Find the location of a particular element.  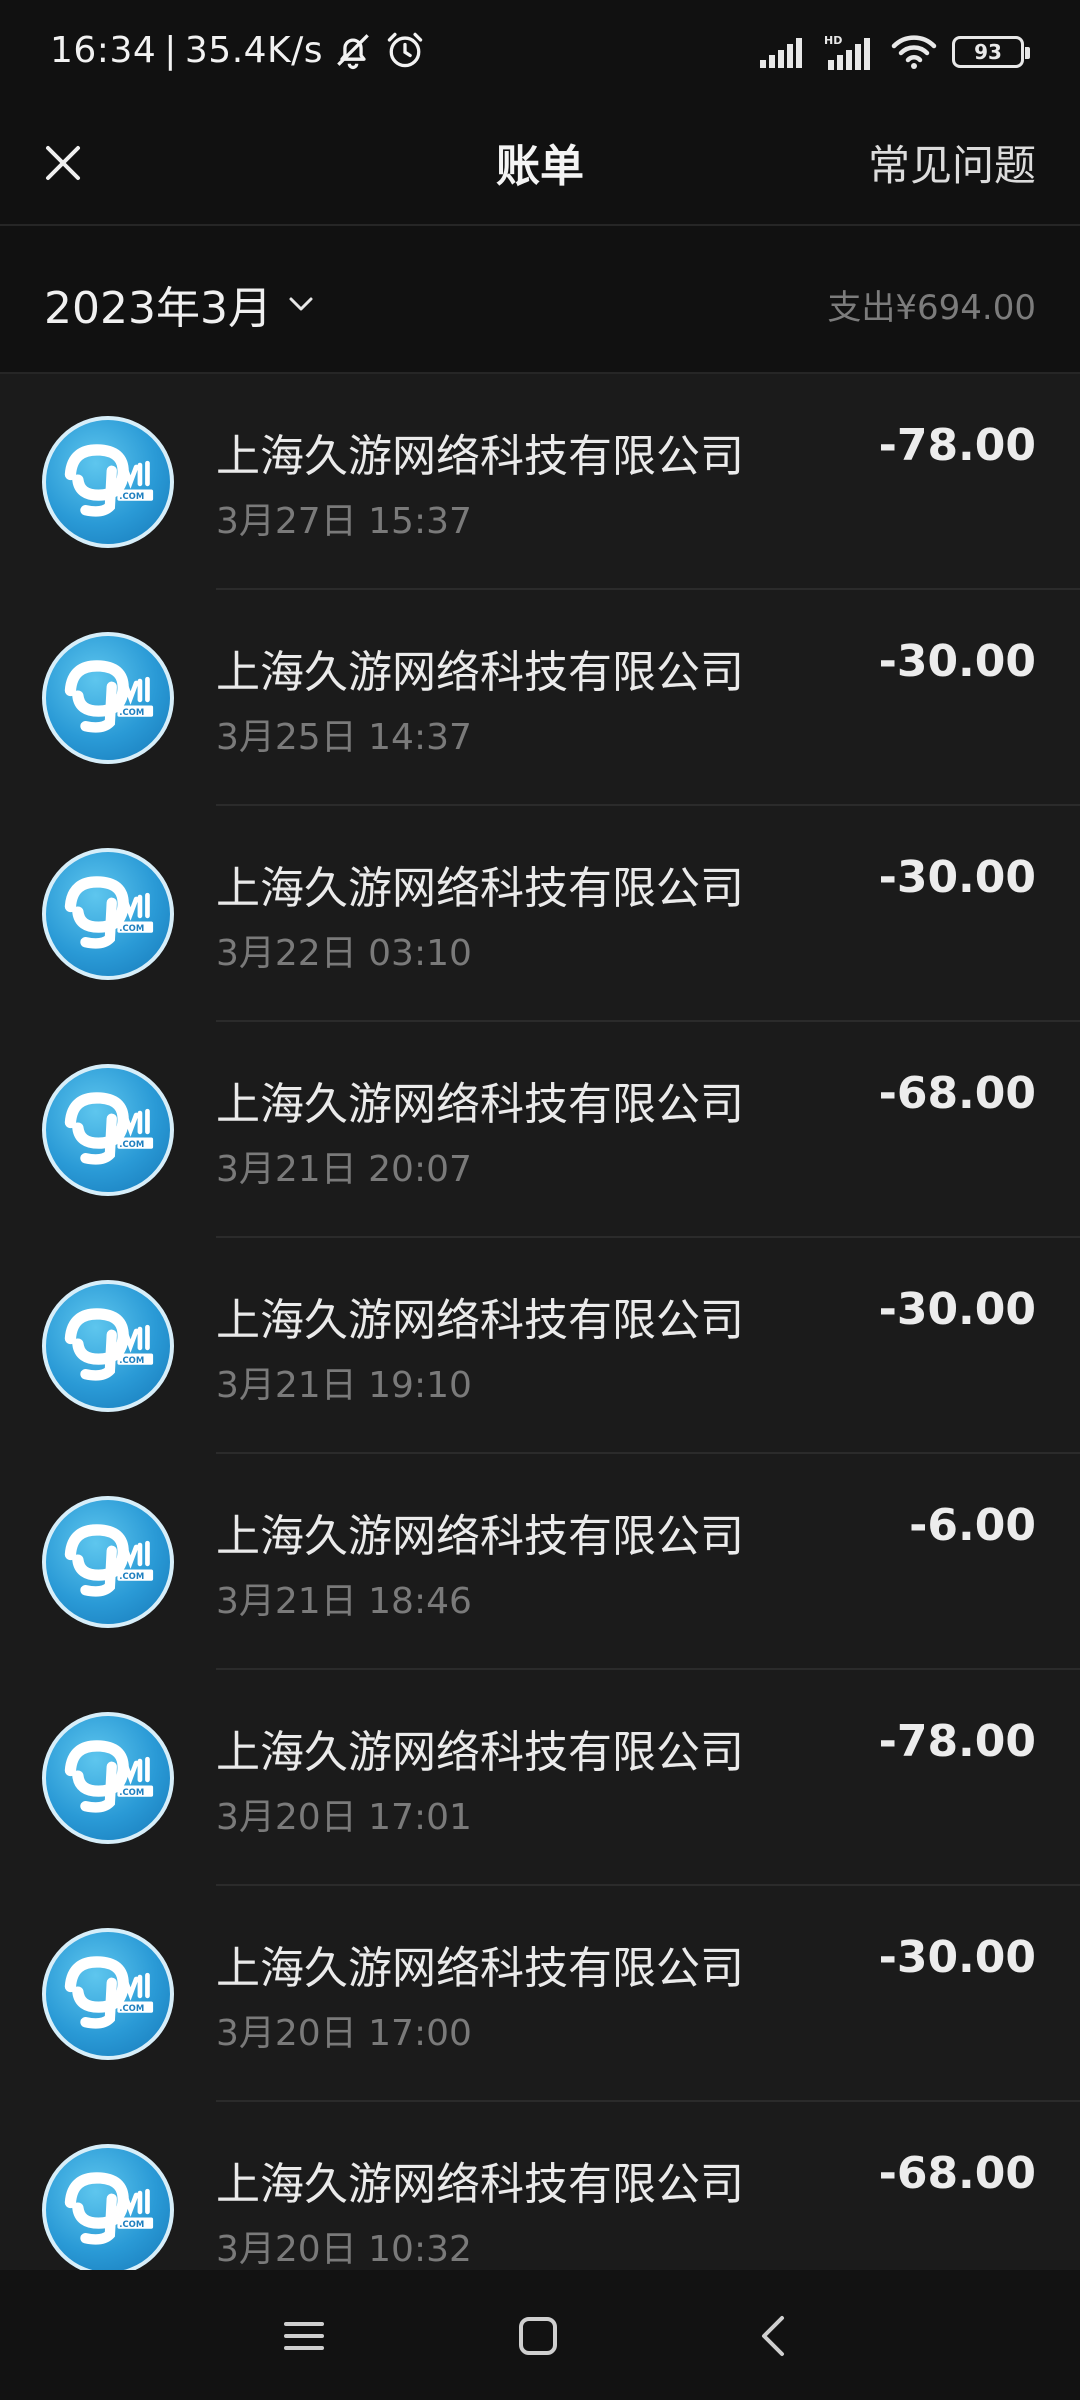

signal-icon is located at coordinates (781, 53).